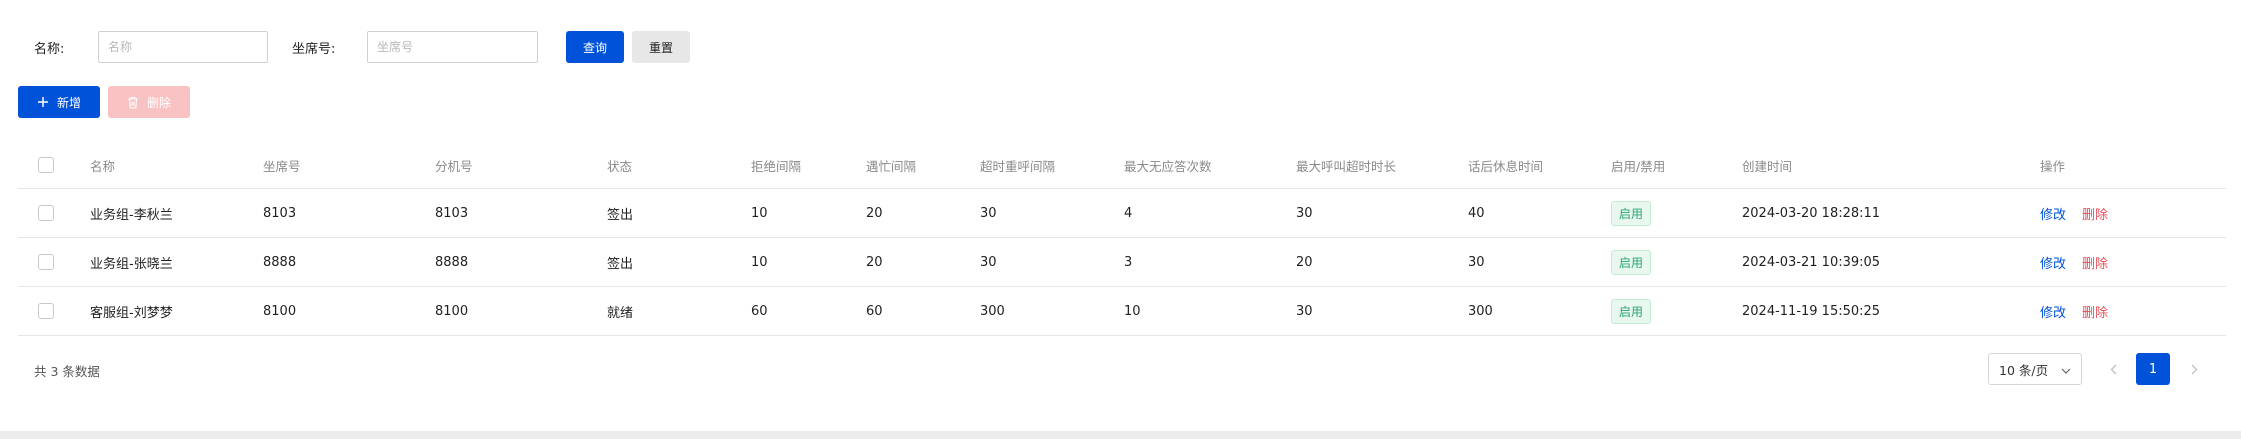  I want to click on cell-status: 就绪, so click(620, 313).